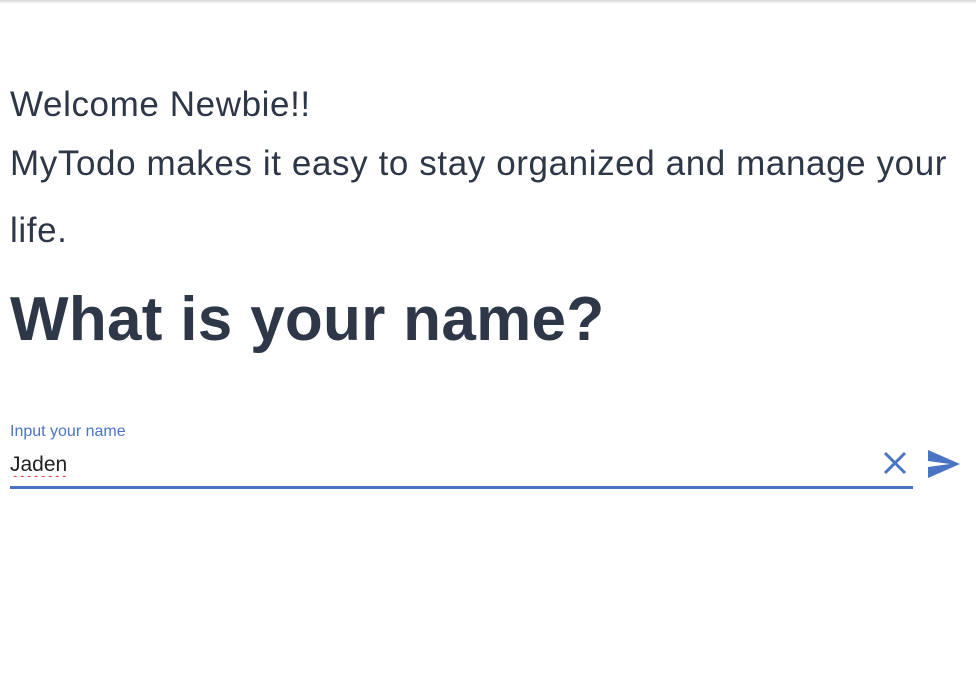 The height and width of the screenshot is (689, 976). I want to click on submit-name-button, so click(944, 464).